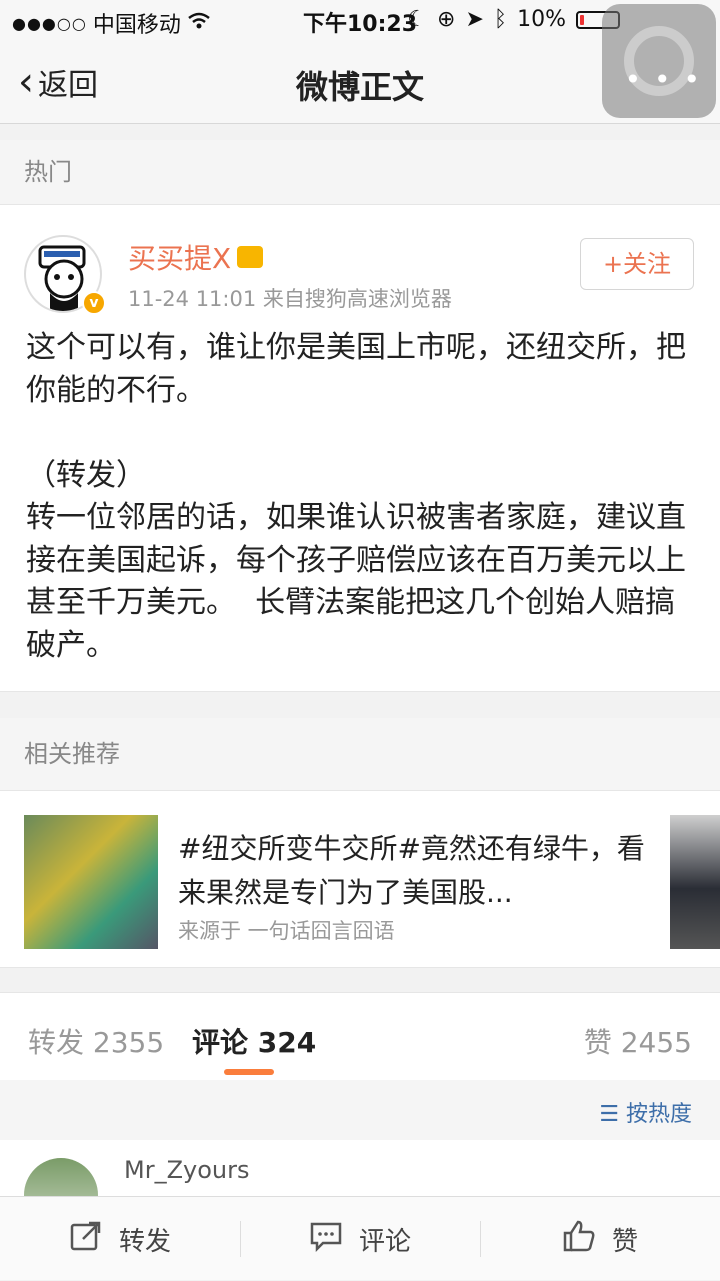 The height and width of the screenshot is (1281, 720). What do you see at coordinates (249, 1072) in the screenshot?
I see `active-tab-indicator` at bounding box center [249, 1072].